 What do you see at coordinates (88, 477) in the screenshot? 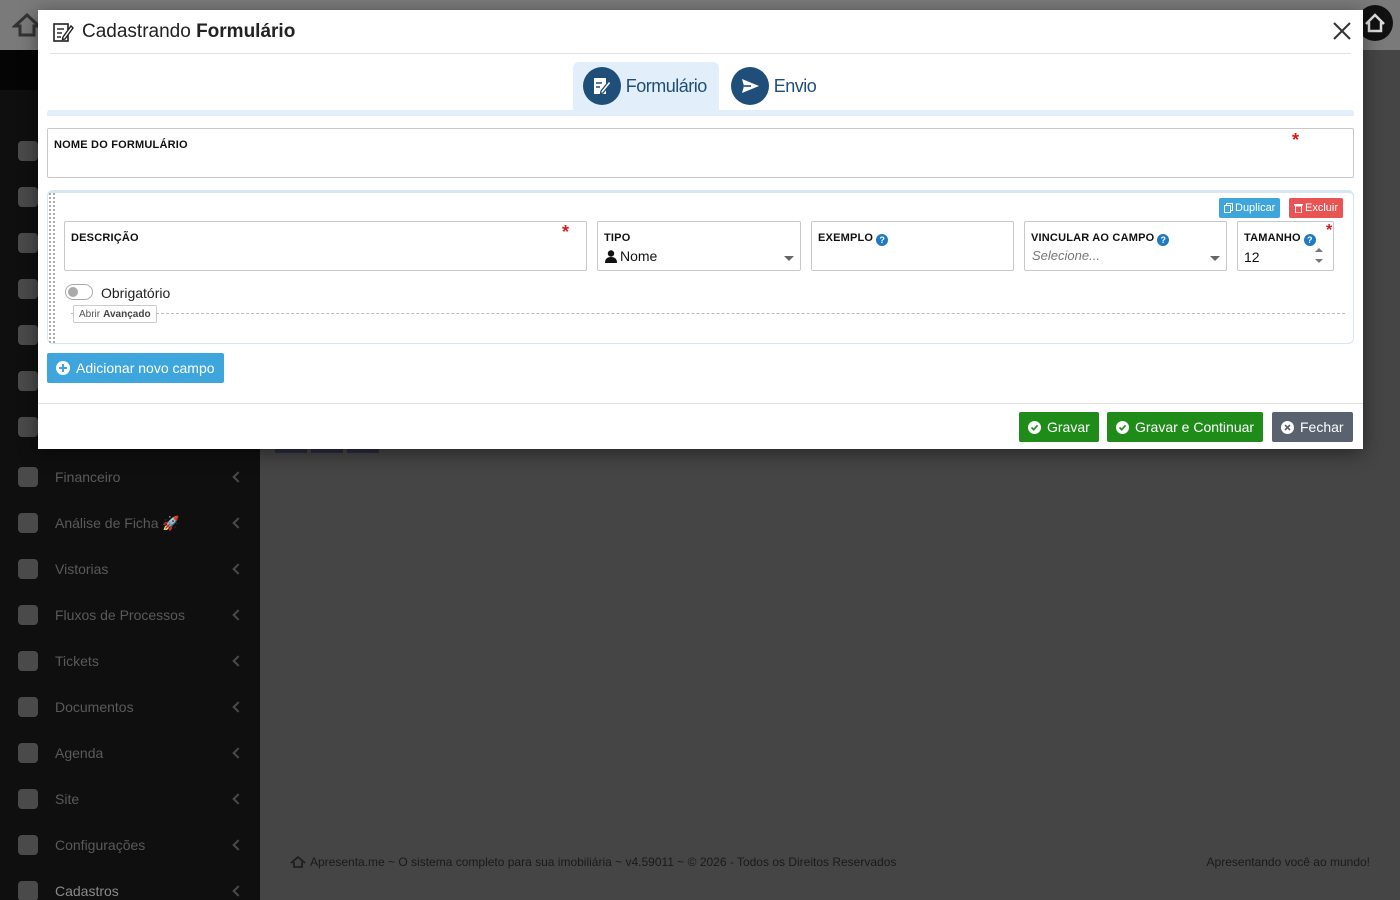
I see `sidebar-item-label: Financeiro` at bounding box center [88, 477].